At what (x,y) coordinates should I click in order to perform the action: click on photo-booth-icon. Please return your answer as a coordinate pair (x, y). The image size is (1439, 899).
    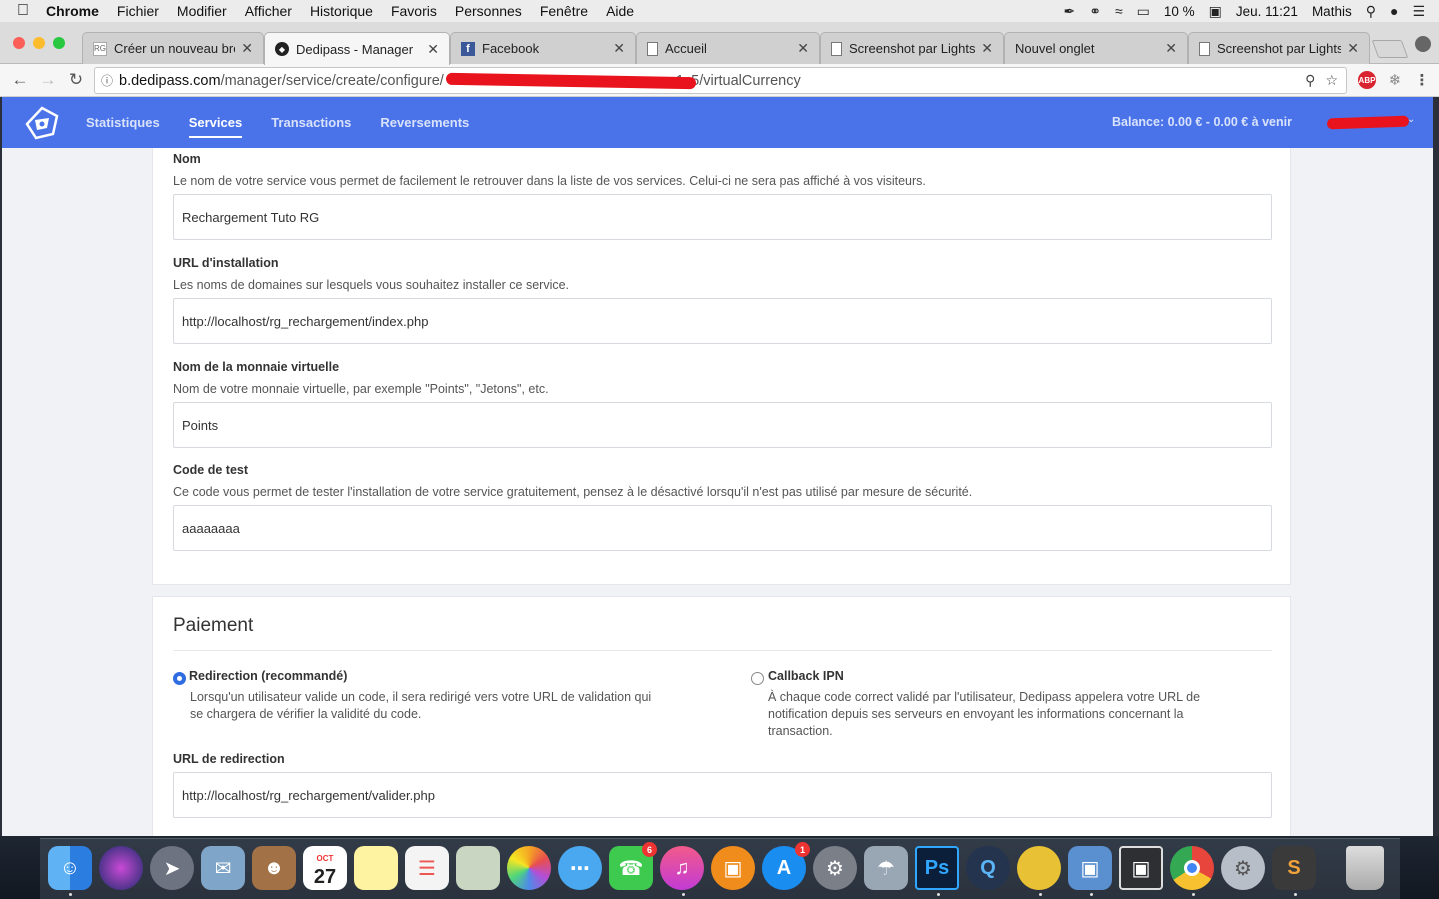
    Looking at the image, I should click on (478, 868).